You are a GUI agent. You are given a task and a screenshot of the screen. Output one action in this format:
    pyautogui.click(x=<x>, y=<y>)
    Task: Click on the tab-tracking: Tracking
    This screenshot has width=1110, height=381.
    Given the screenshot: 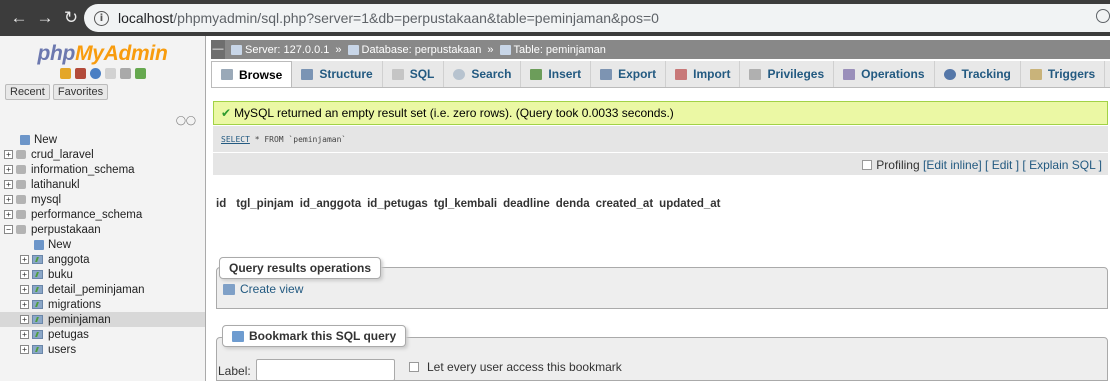 What is the action you would take?
    pyautogui.click(x=978, y=74)
    